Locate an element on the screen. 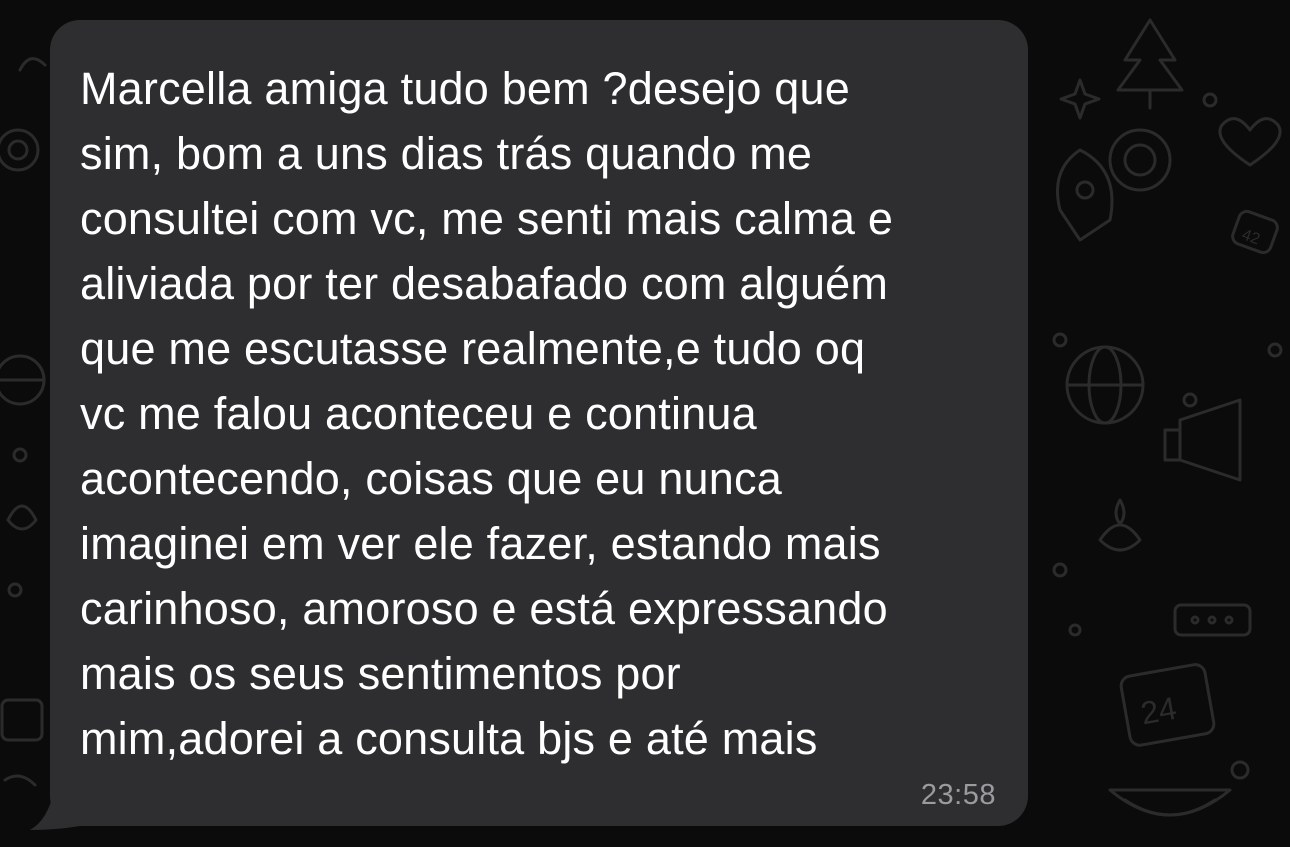 Image resolution: width=1290 pixels, height=847 pixels. message-line: acontecendo, coisas que eu nunca is located at coordinates (431, 478).